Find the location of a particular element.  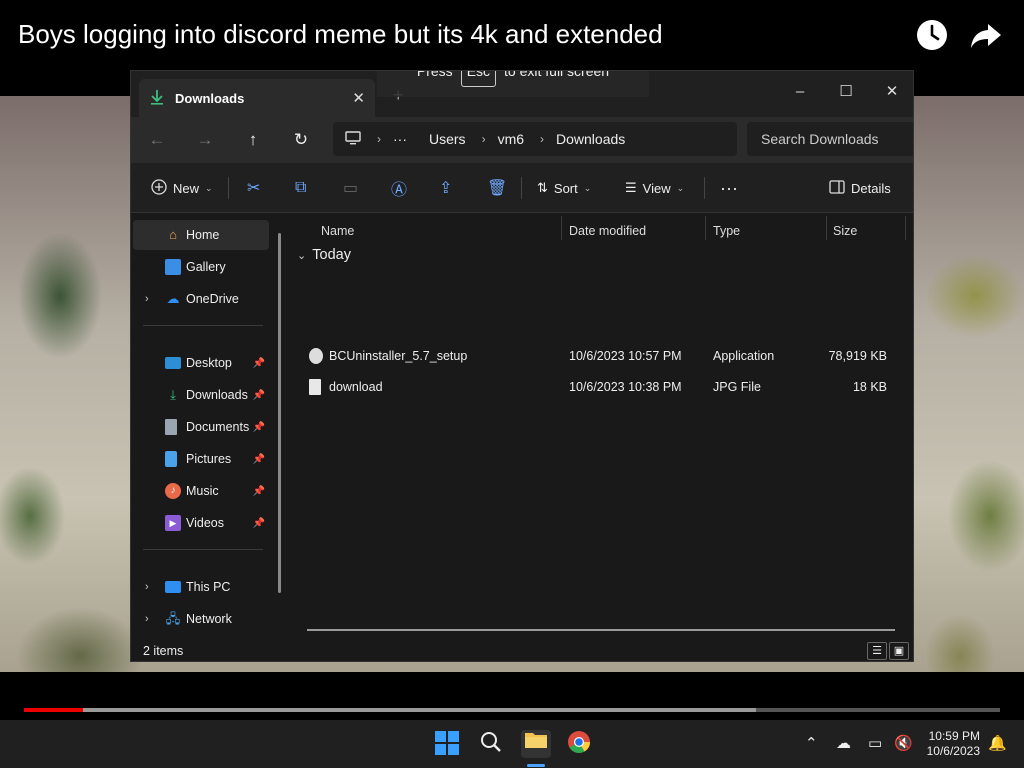

tab-downloads: Downloads ✕ is located at coordinates (257, 98).